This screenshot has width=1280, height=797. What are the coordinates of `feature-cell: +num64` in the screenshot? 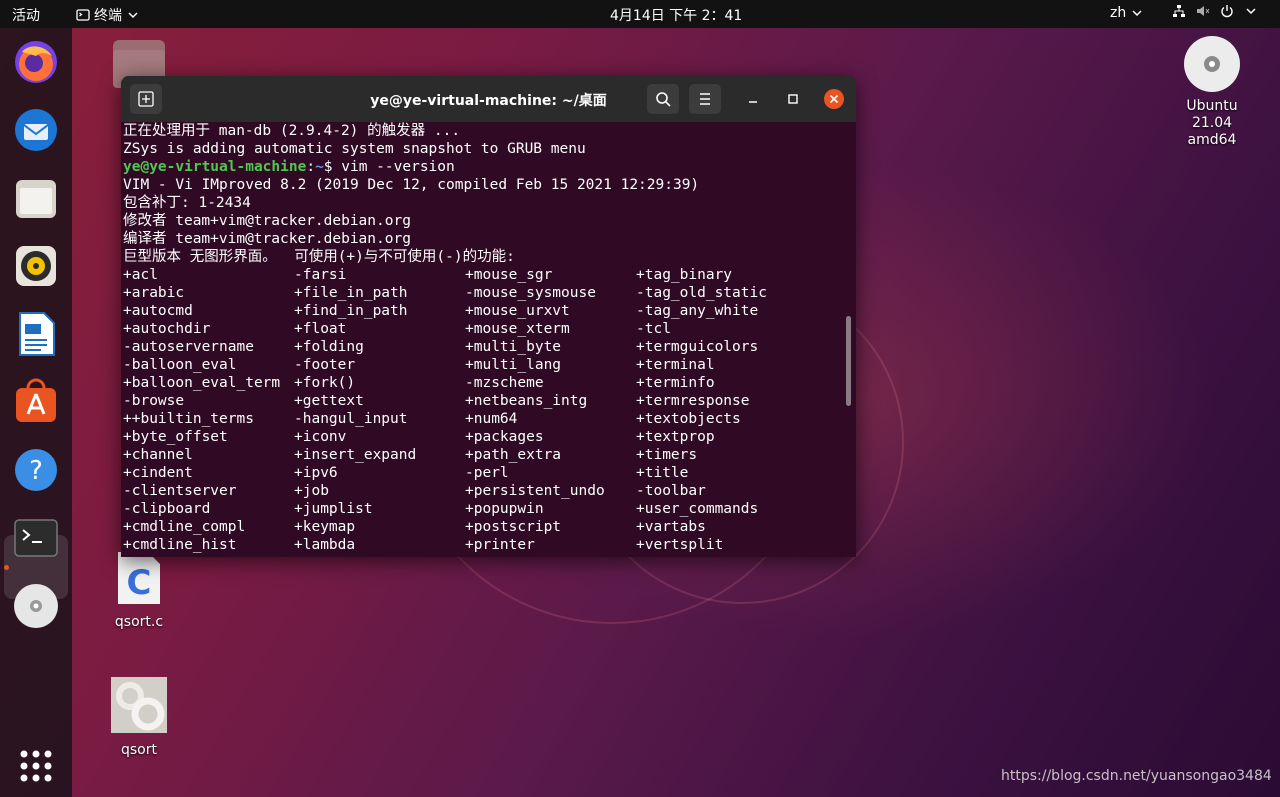 It's located at (491, 419).